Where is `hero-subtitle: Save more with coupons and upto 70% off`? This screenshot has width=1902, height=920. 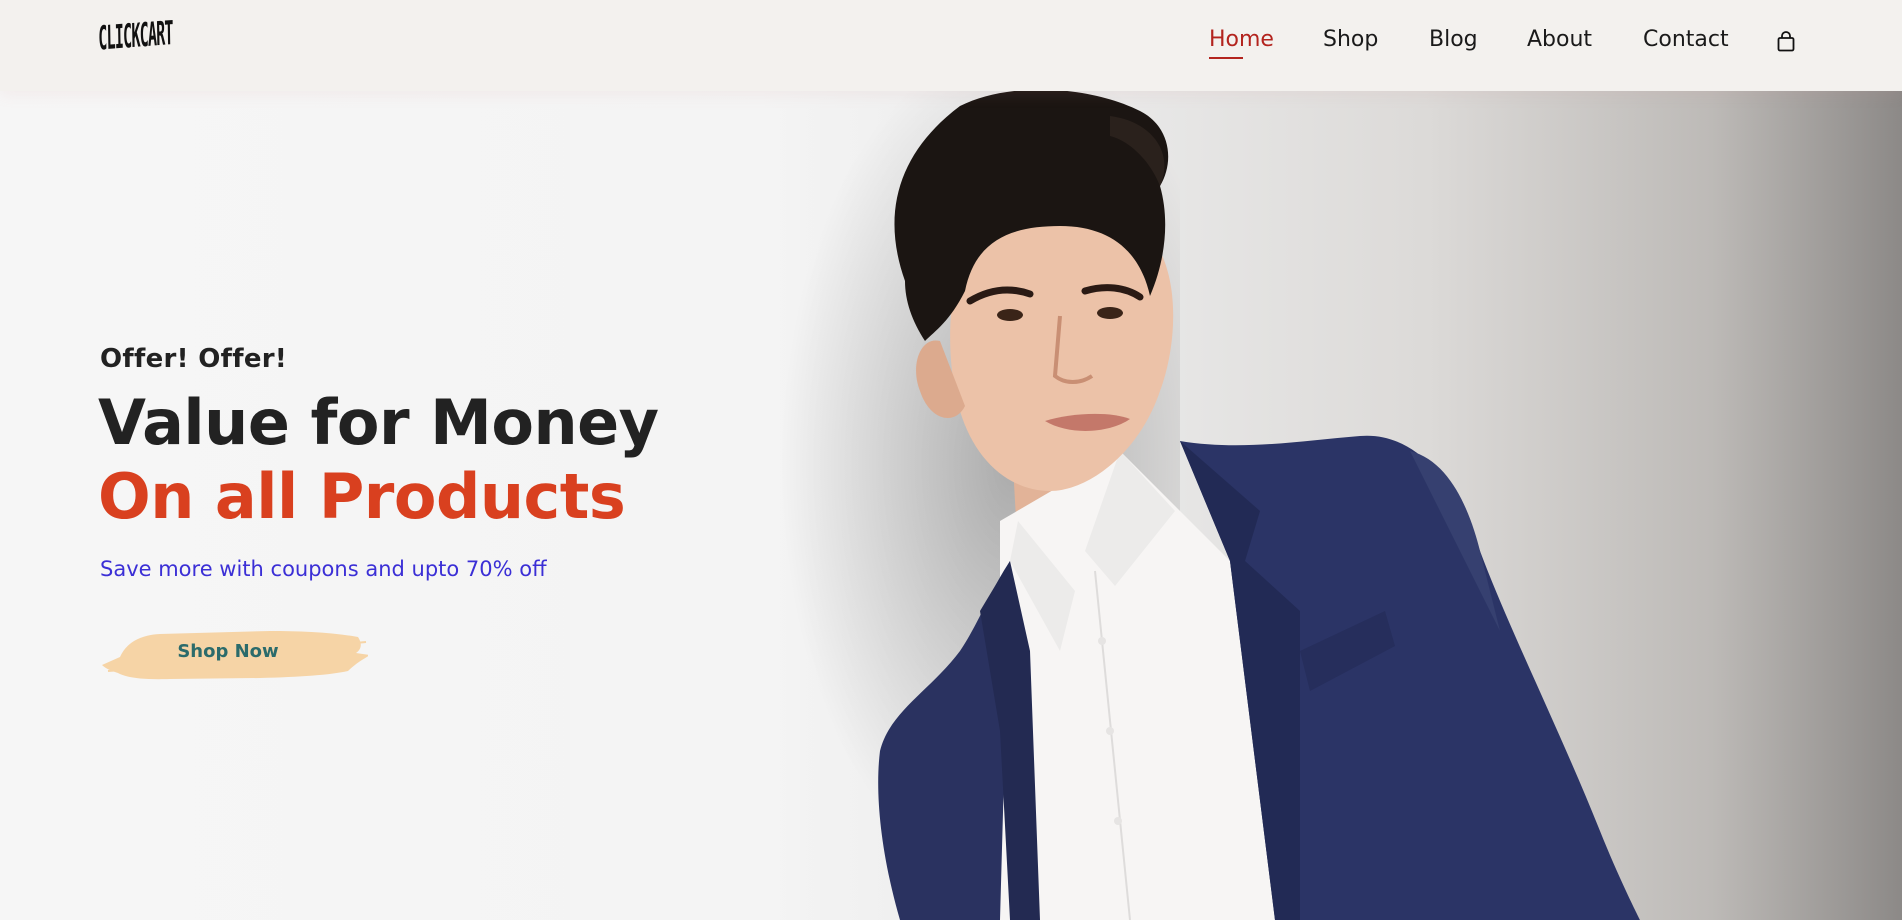
hero-subtitle: Save more with coupons and upto 70% off is located at coordinates (323, 569).